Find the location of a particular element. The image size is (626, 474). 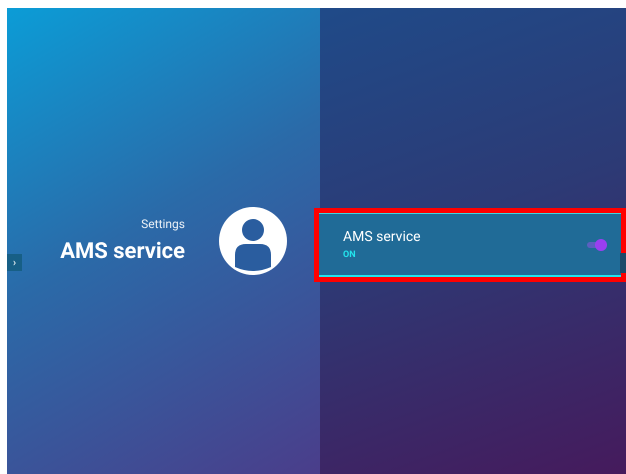

settings-item: AMS service ON is located at coordinates (470, 245).